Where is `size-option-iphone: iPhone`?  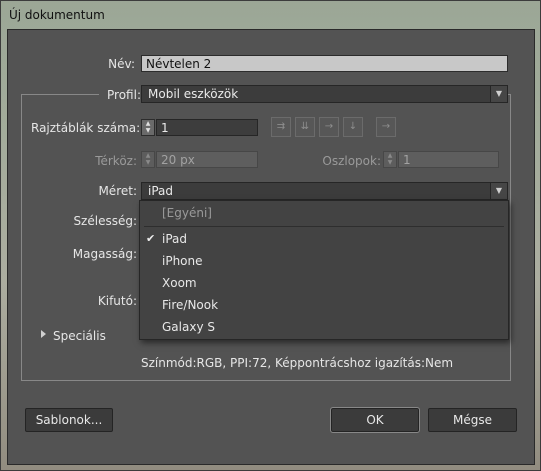 size-option-iphone: iPhone is located at coordinates (324, 261).